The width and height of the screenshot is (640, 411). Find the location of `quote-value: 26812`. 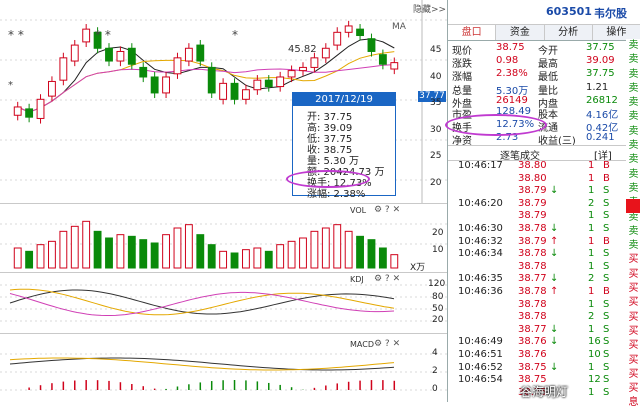

quote-value: 26812 is located at coordinates (602, 100).